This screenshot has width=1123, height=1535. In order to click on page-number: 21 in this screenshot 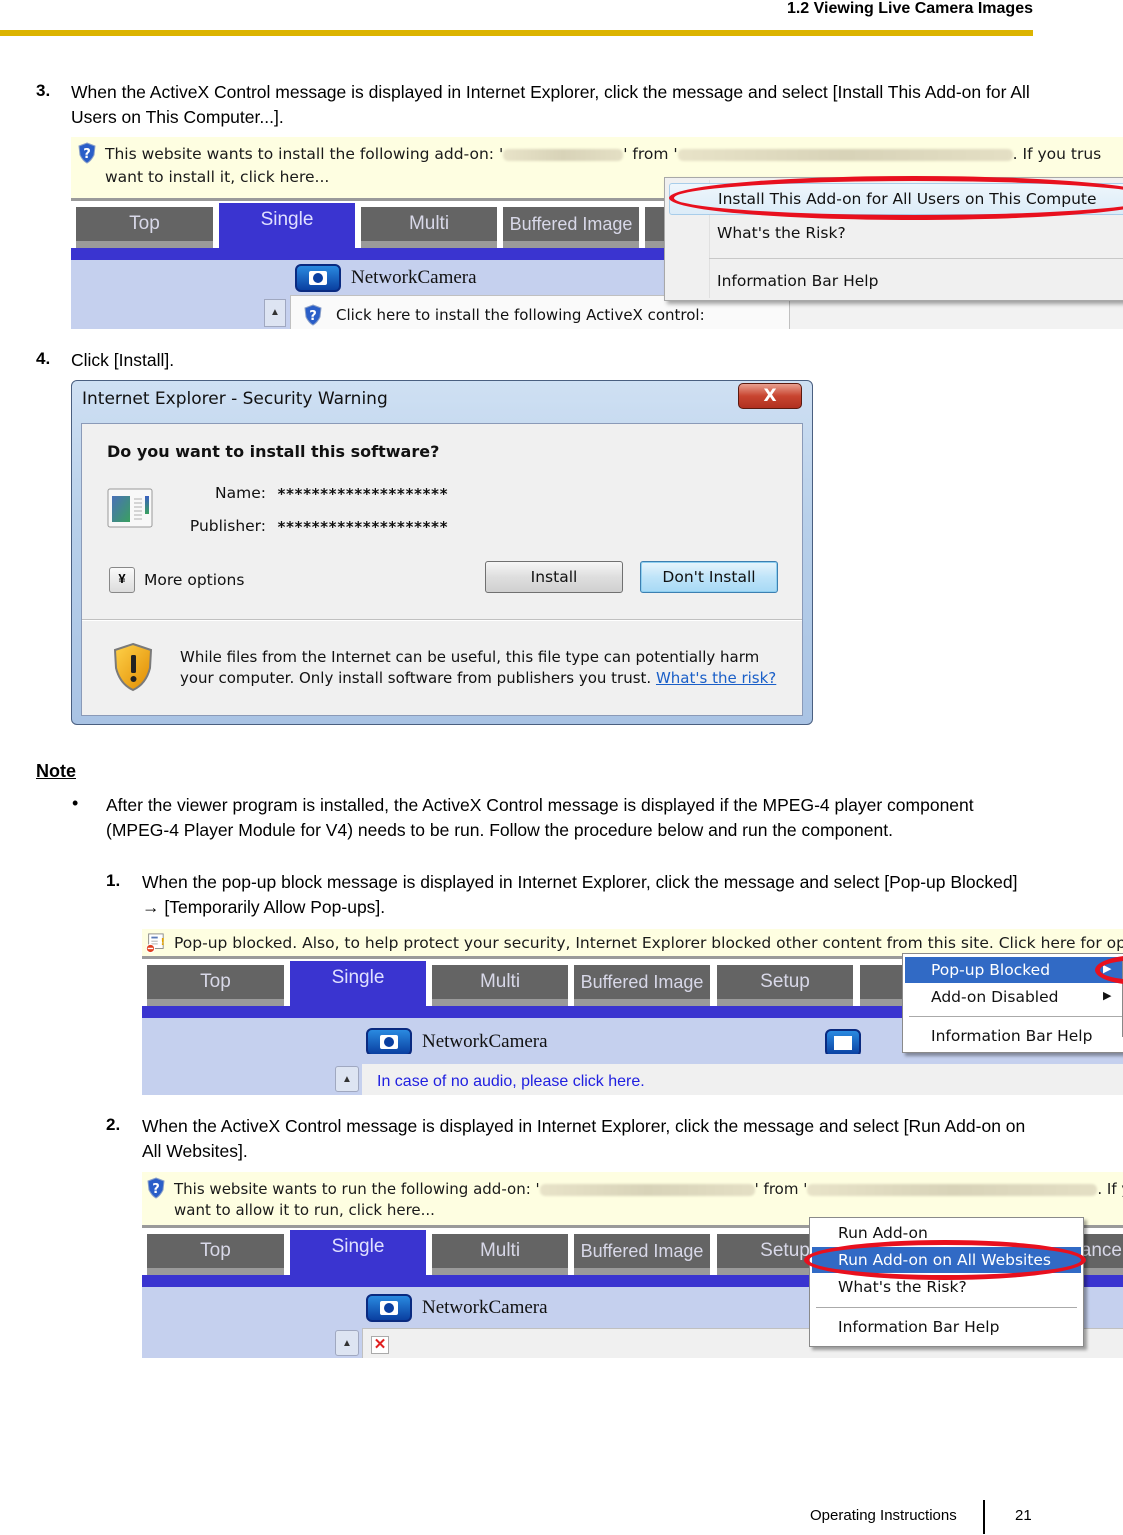, I will do `click(1023, 1515)`.